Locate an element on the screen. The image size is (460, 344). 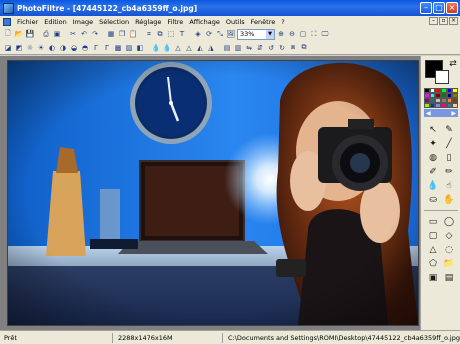
mask-options-icon: ▤ is located at coordinates (449, 278).